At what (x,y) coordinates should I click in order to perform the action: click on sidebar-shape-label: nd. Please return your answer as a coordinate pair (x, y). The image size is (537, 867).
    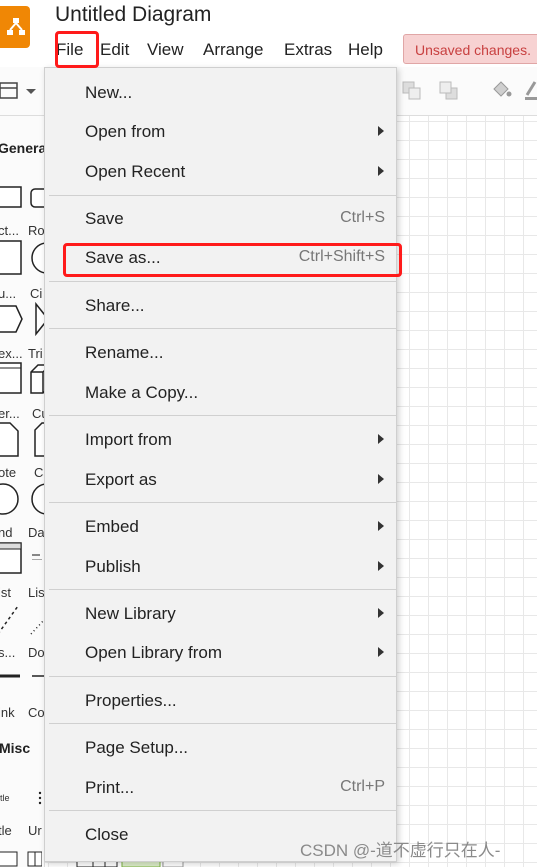
    Looking at the image, I should click on (6, 532).